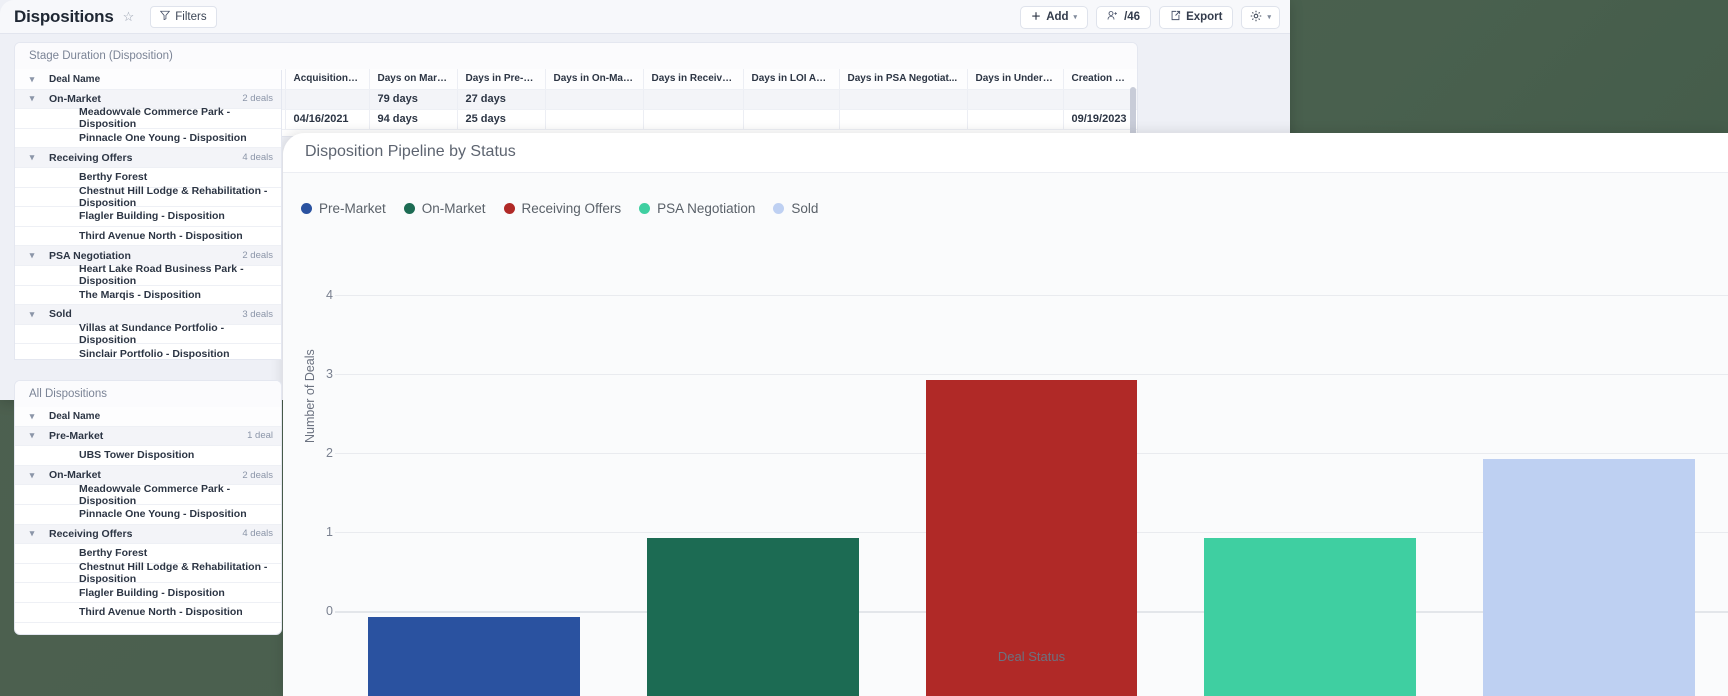 The image size is (1728, 696). I want to click on add-button: Add ▾, so click(1054, 17).